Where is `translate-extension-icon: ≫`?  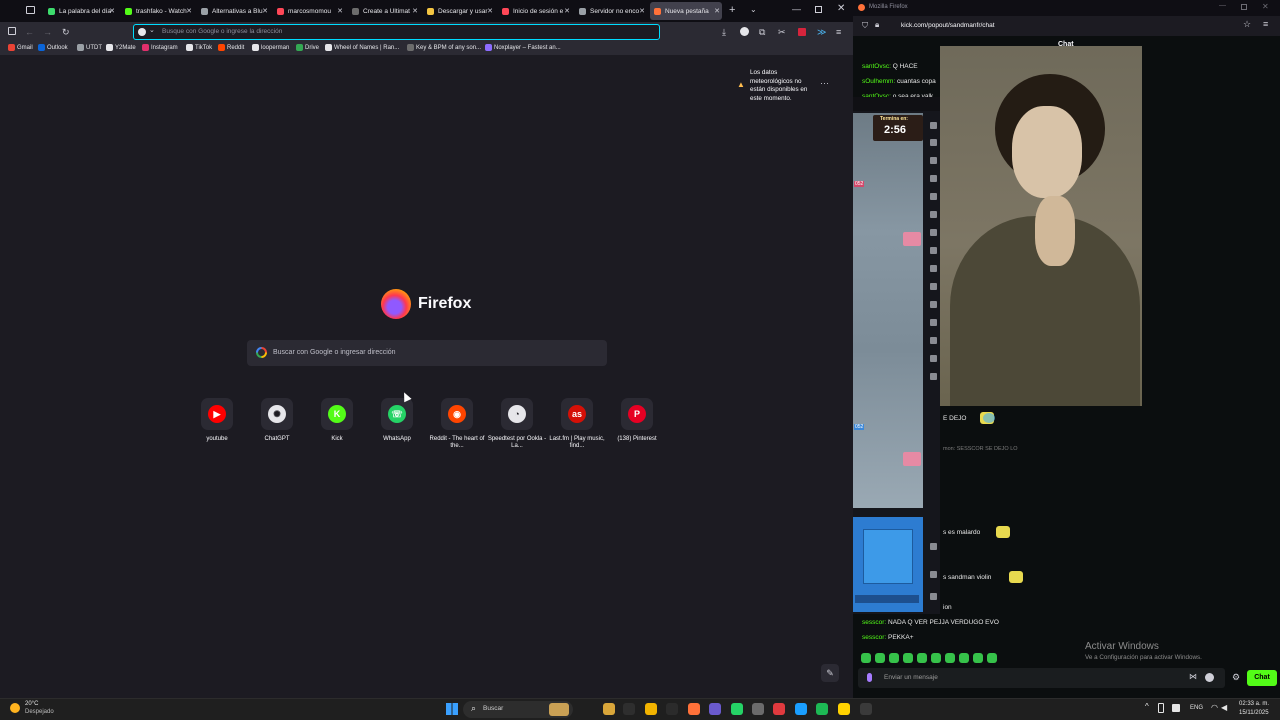
translate-extension-icon: ≫ is located at coordinates (821, 32).